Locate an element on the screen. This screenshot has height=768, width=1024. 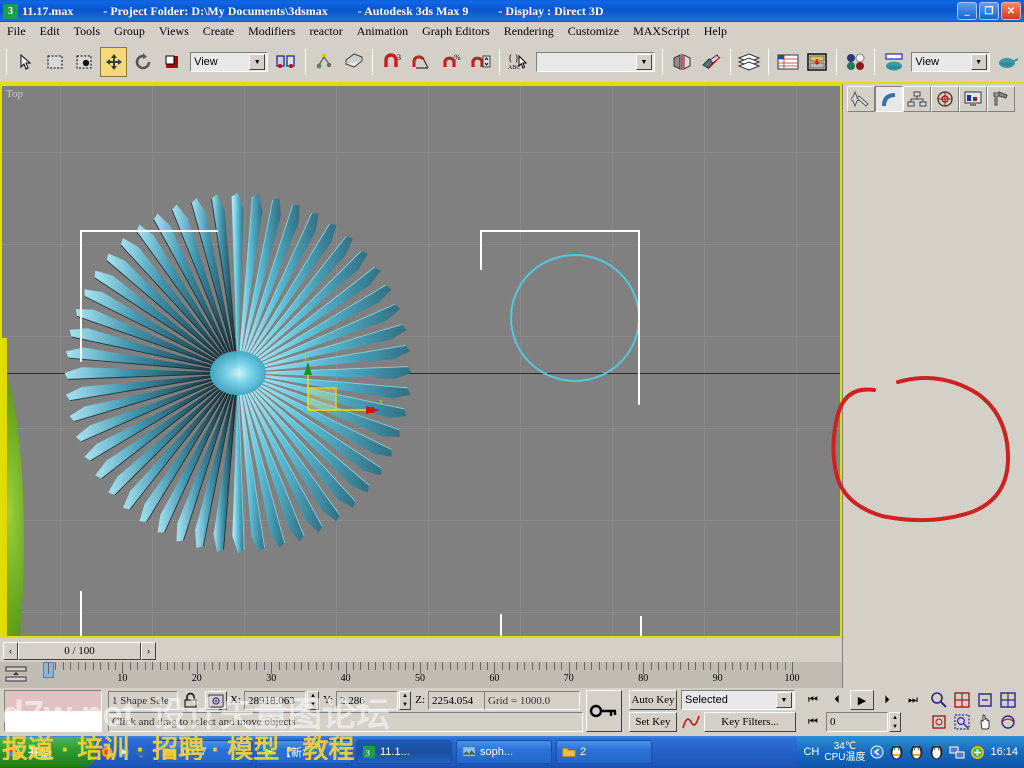
next-frame-button: ⏵ is located at coordinates (887, 700).